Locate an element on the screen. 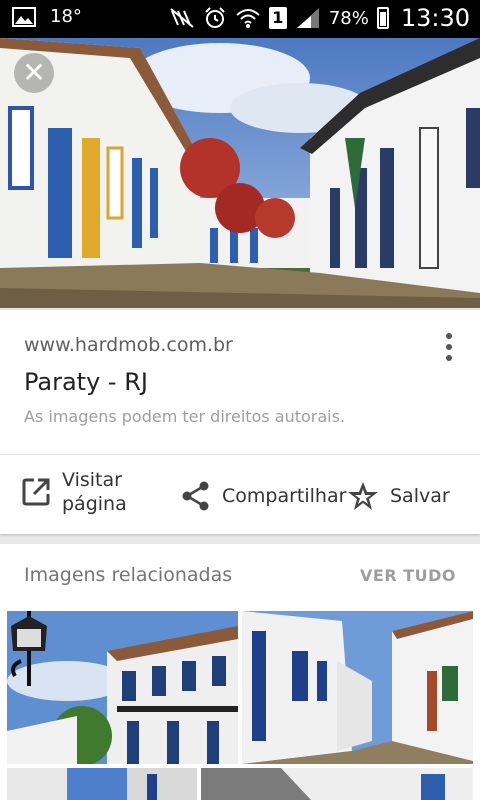 Image resolution: width=480 pixels, height=800 pixels. status-bar: 18° 1 78% 13:30 is located at coordinates (240, 19).